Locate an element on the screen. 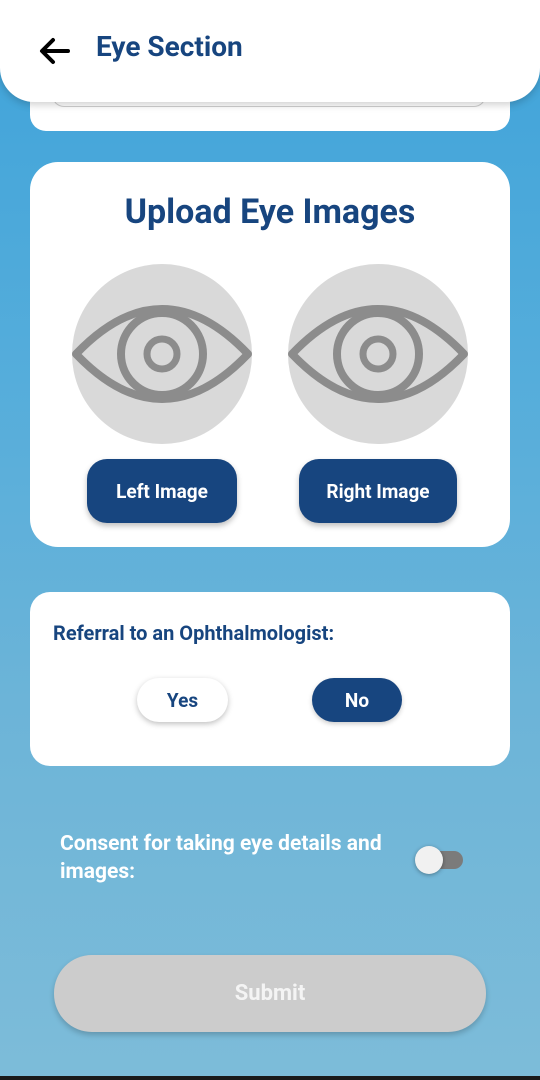 The image size is (540, 1080). right-image-button: Right Image is located at coordinates (378, 491).